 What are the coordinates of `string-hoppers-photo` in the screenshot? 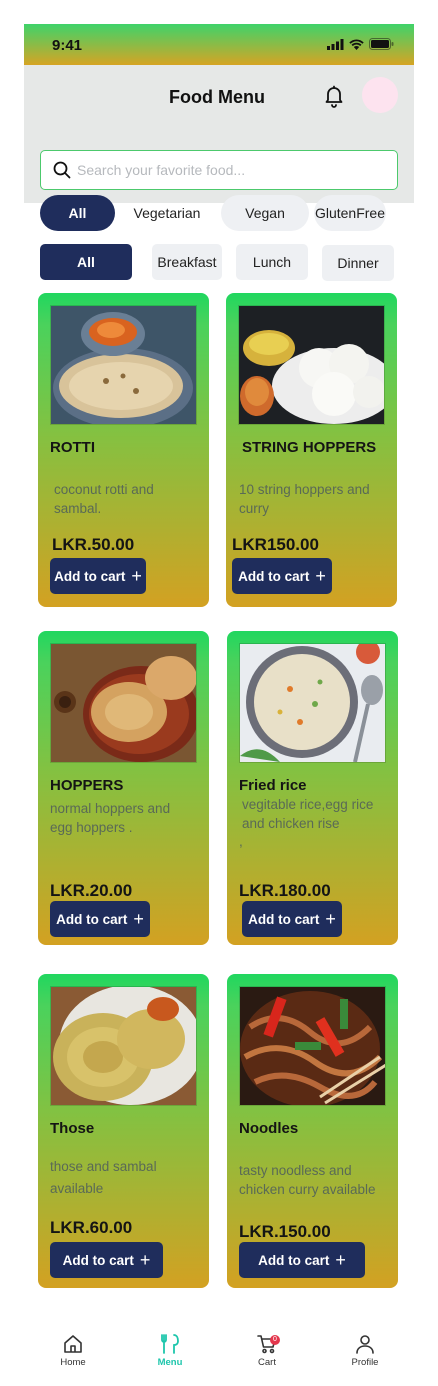 It's located at (311, 365).